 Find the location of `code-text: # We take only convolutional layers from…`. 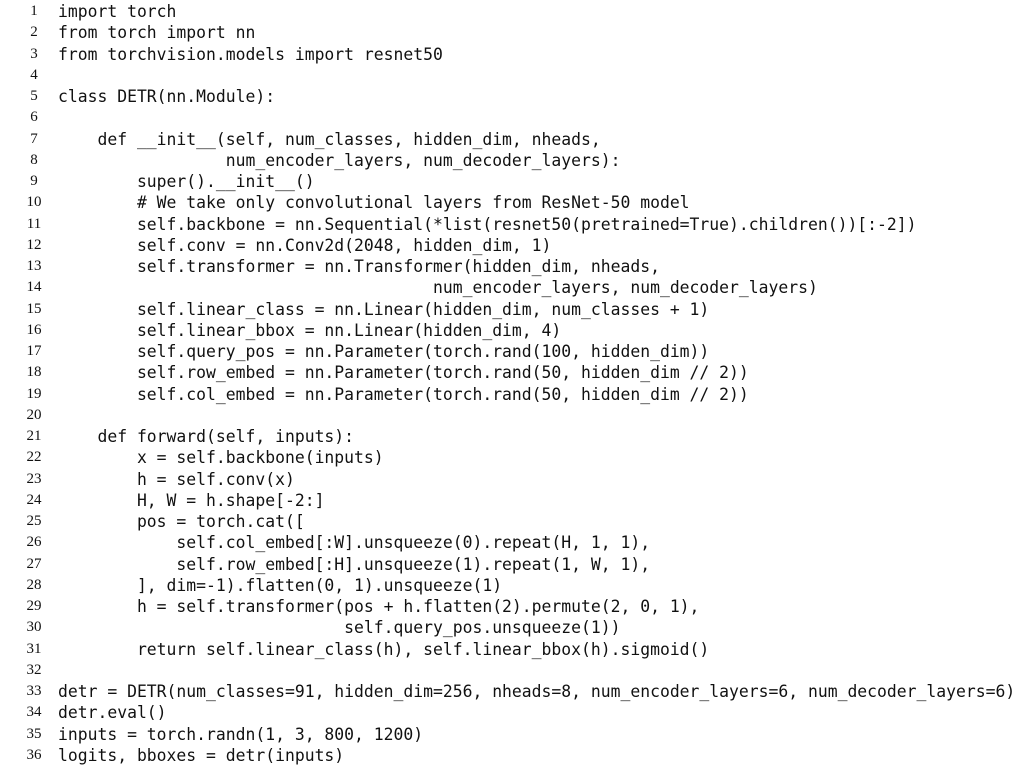

code-text: # We take only convolutional layers from… is located at coordinates (374, 203).